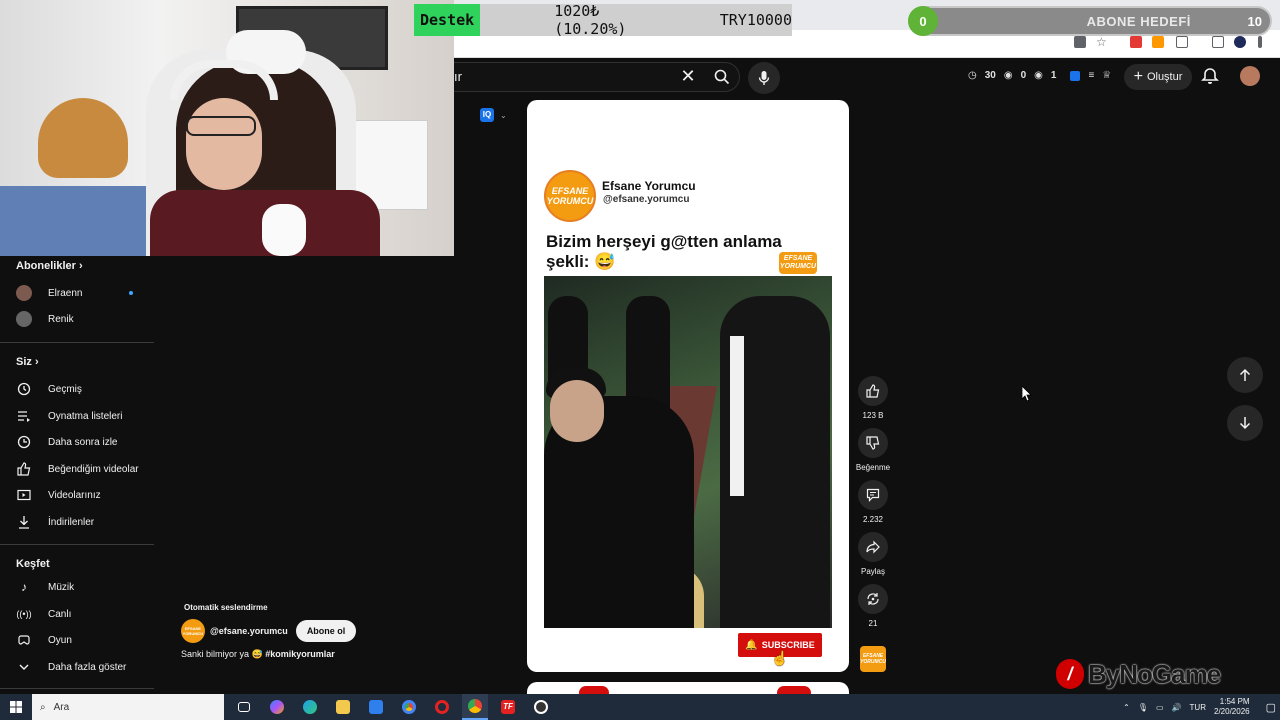 The width and height of the screenshot is (1280, 720). I want to click on chrome-active-button, so click(475, 707).